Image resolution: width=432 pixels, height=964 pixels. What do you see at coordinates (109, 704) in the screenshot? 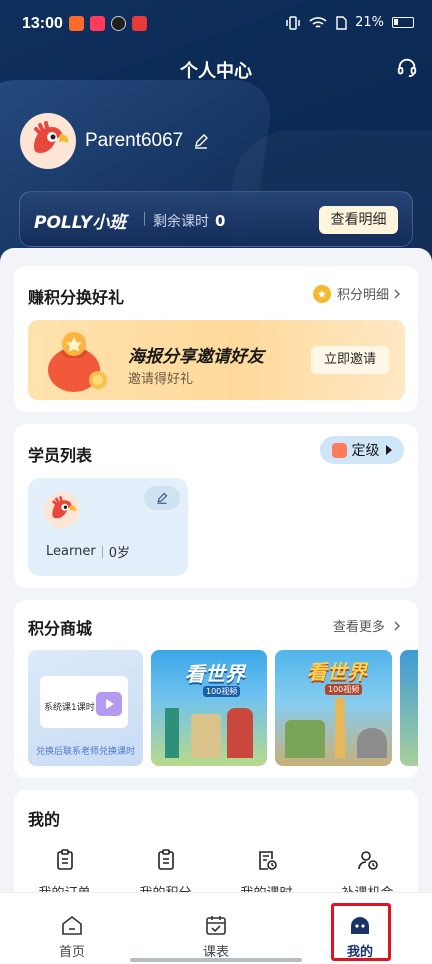
I see `play-icon` at bounding box center [109, 704].